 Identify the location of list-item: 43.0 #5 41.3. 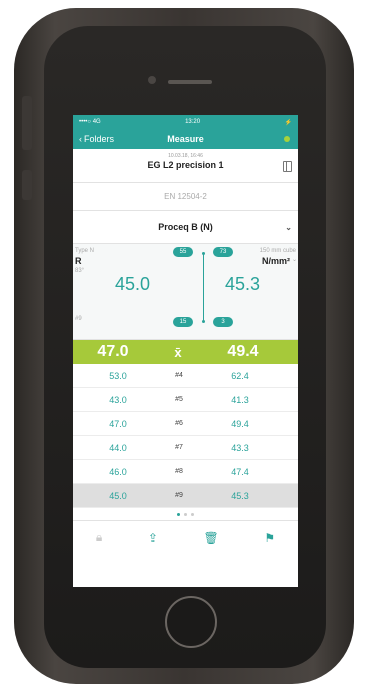
(185, 400).